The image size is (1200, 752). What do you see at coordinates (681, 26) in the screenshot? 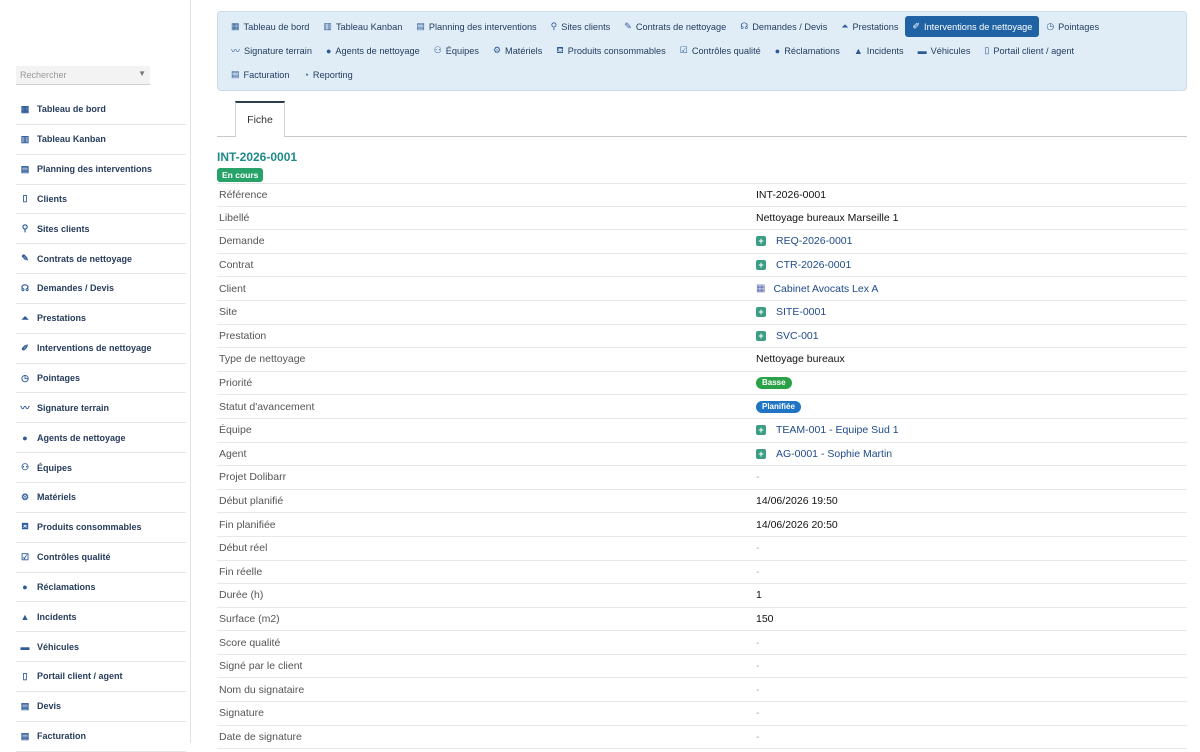
I see `nav-item-label: Contrats de nettoyage` at bounding box center [681, 26].